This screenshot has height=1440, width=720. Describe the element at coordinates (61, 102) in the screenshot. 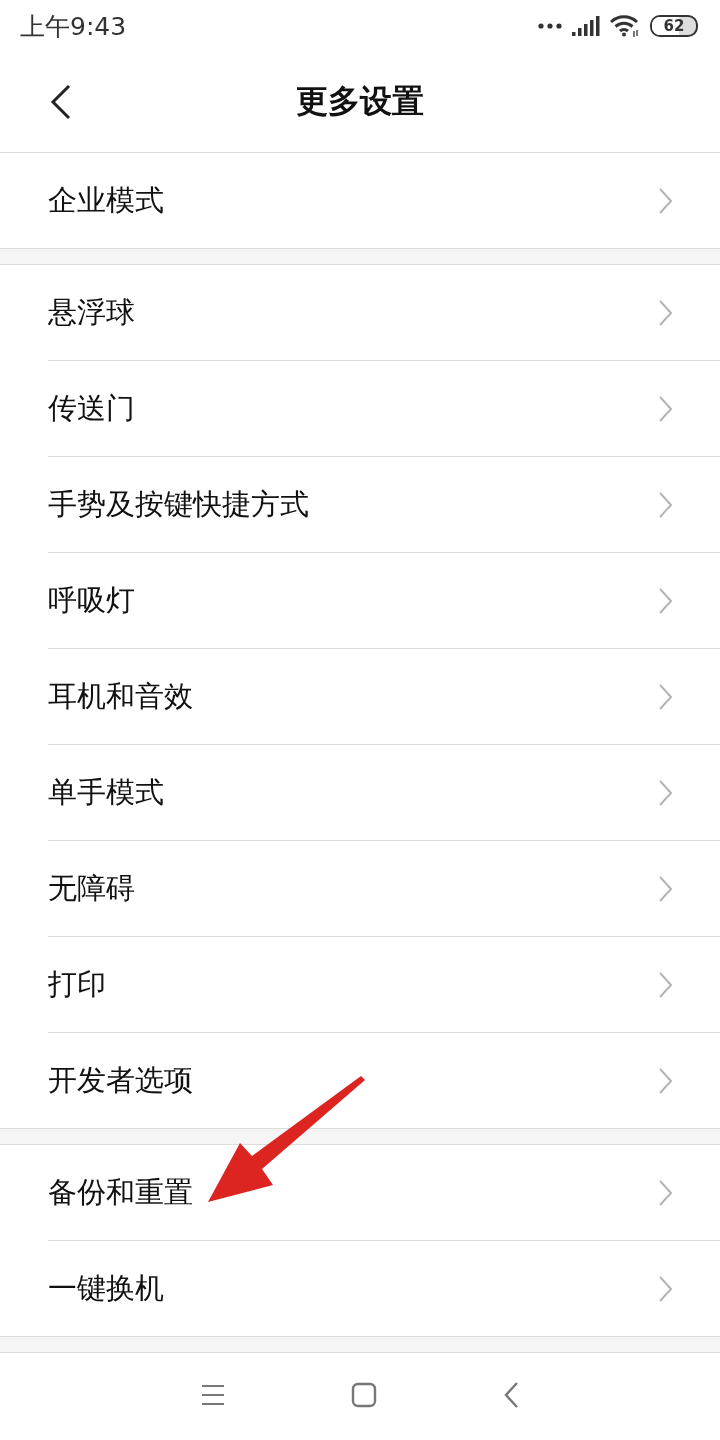

I see `back-icon` at that location.